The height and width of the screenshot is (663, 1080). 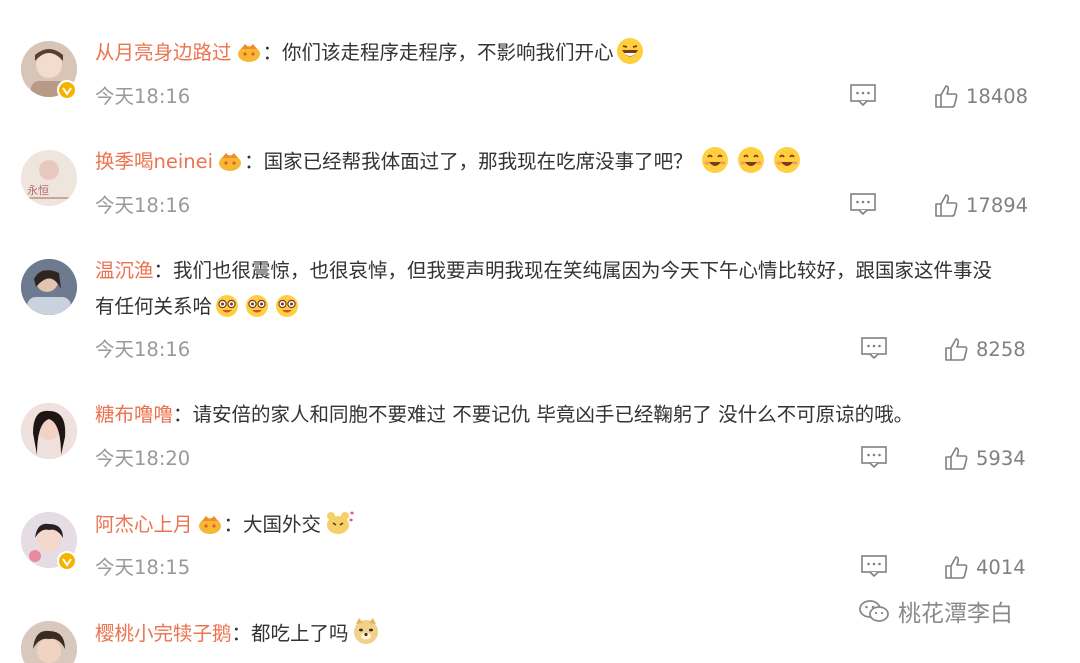 What do you see at coordinates (163, 633) in the screenshot?
I see `username-link: 樱桃小完犊子鹅` at bounding box center [163, 633].